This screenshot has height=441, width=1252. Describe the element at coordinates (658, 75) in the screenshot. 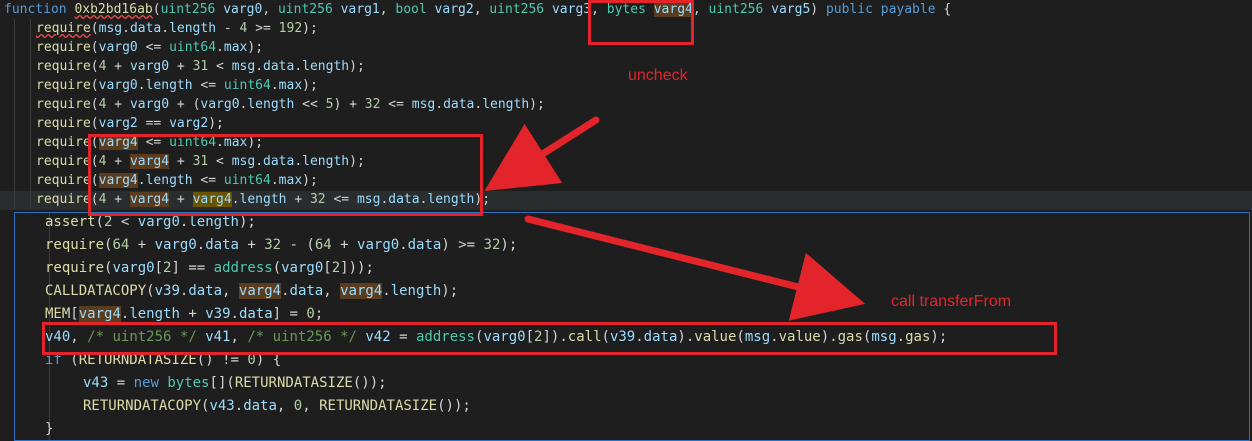

I see `uncheck-annotation: uncheck` at that location.